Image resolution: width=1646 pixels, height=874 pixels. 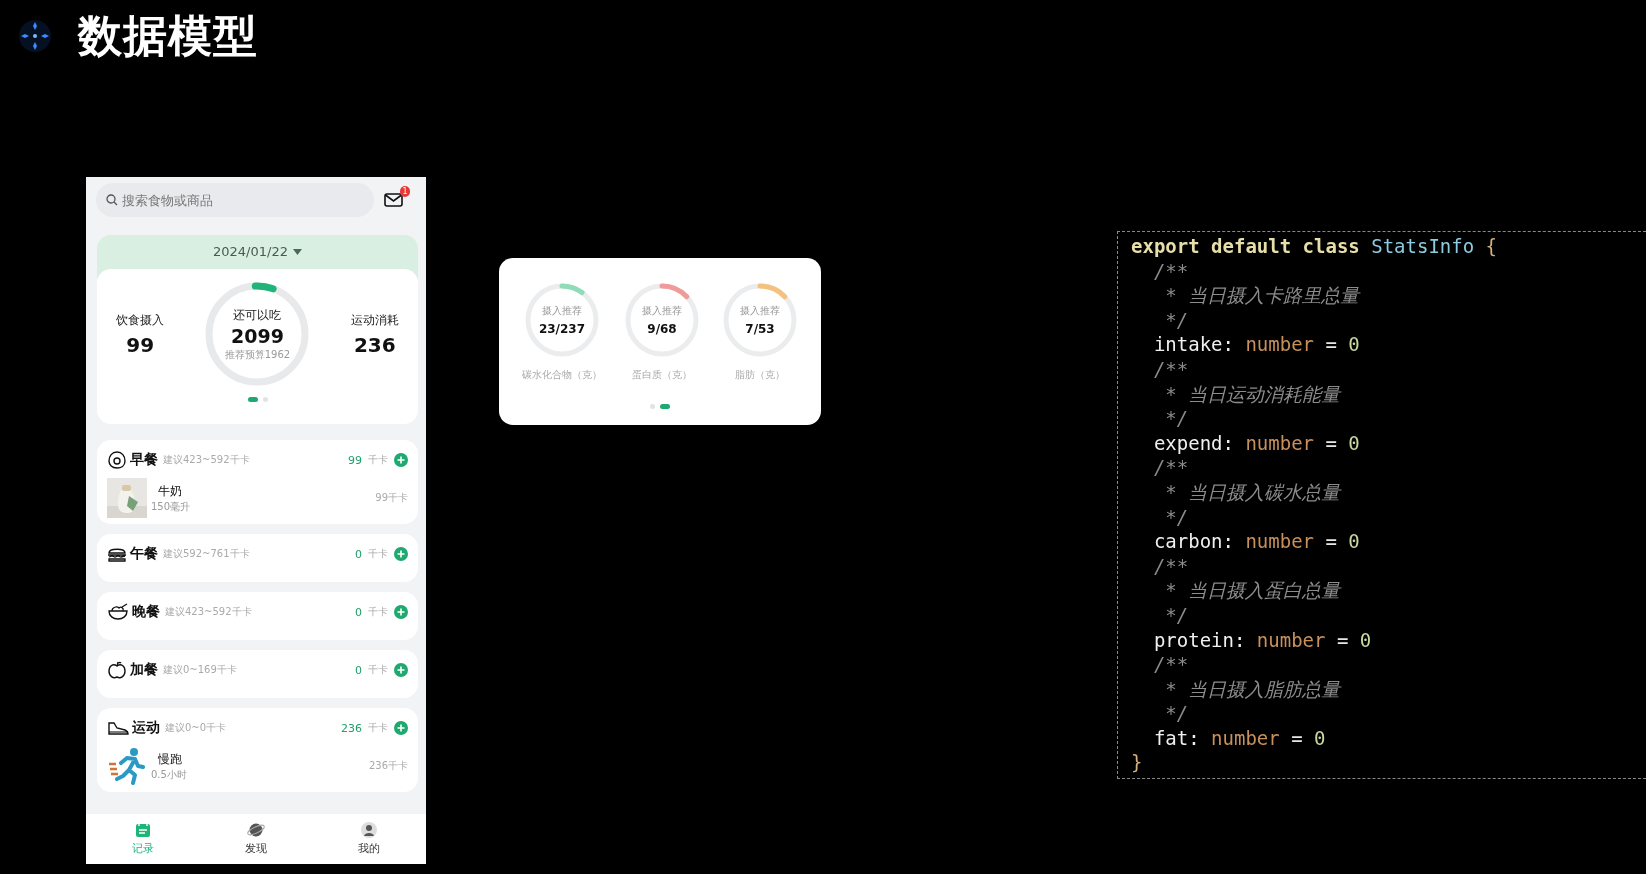 What do you see at coordinates (117, 670) in the screenshot?
I see `apple-icon` at bounding box center [117, 670].